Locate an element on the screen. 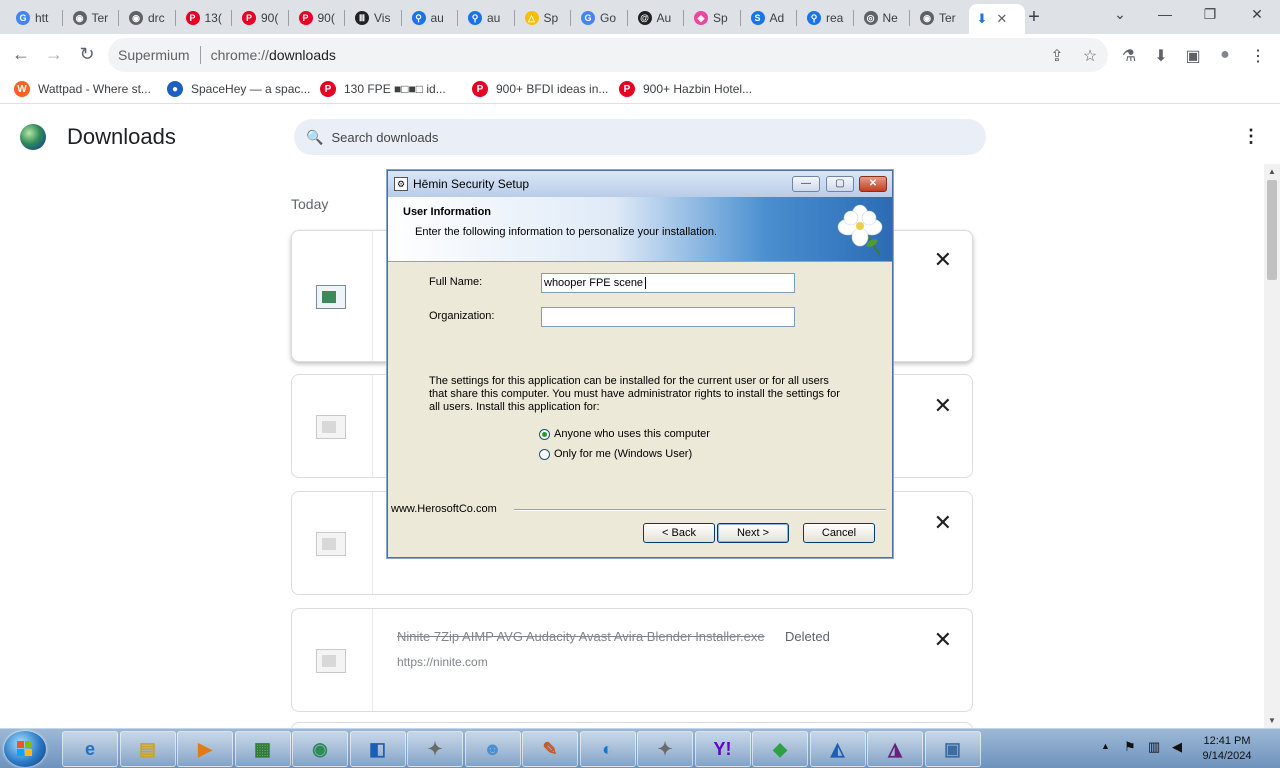  taskbar-app-button: ◉ is located at coordinates (320, 749).